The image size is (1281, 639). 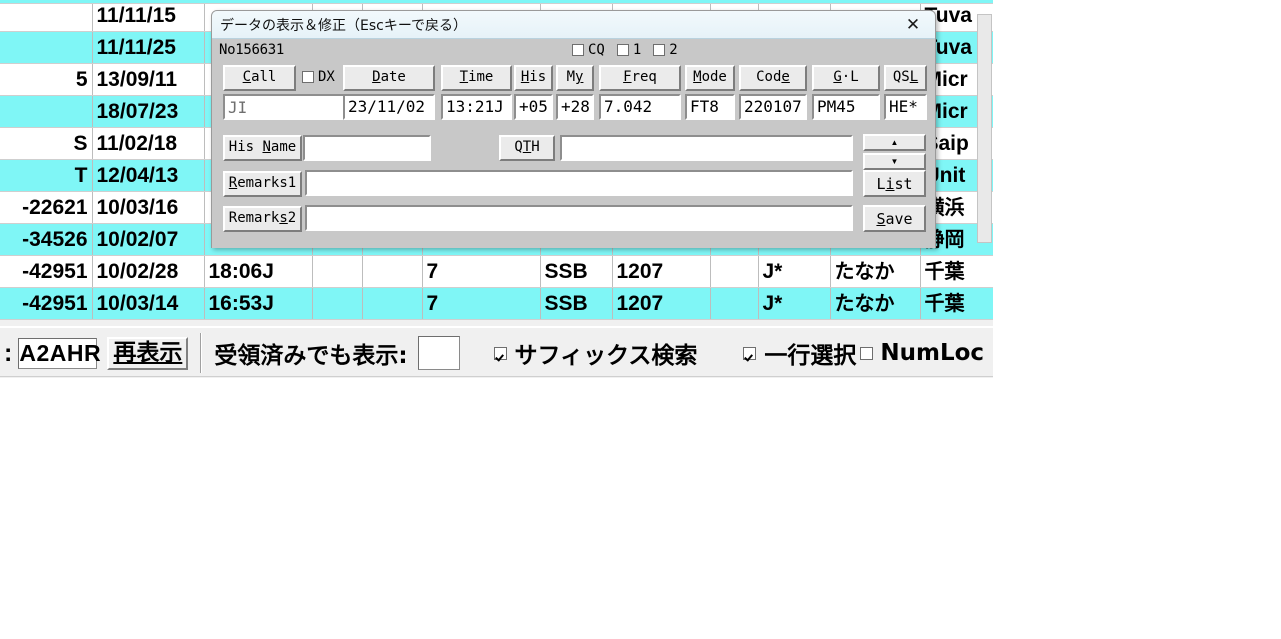 I want to click on cell-blank1, so click(x=337, y=303).